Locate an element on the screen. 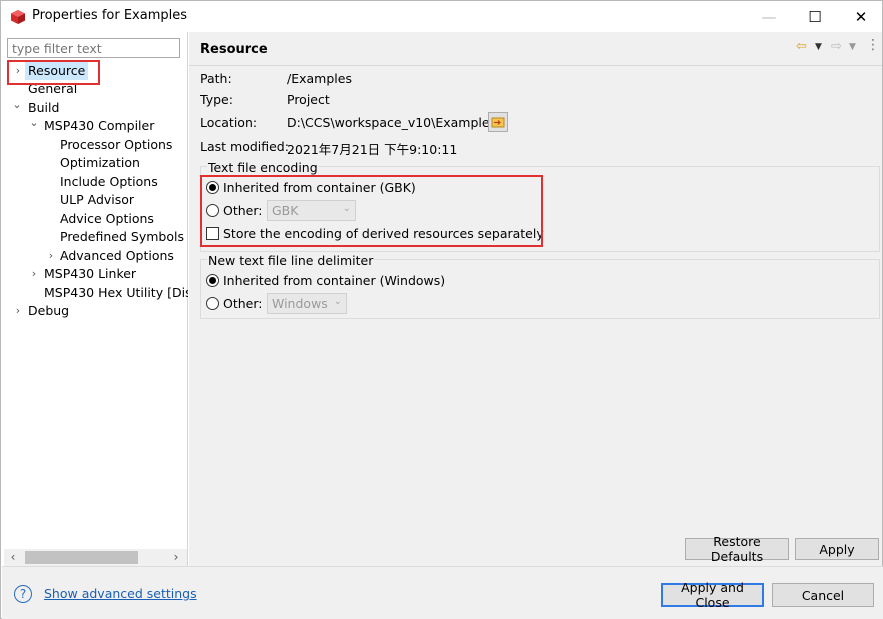 The image size is (883, 619). encoding-inherited-radio is located at coordinates (212, 187).